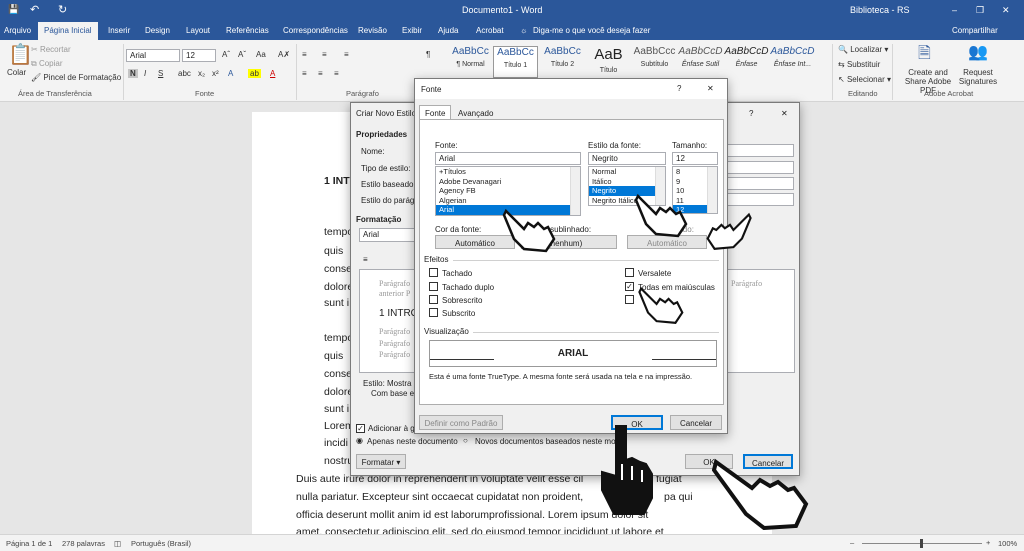 The height and width of the screenshot is (551, 1024). I want to click on paste-icon: 📋, so click(20, 54).